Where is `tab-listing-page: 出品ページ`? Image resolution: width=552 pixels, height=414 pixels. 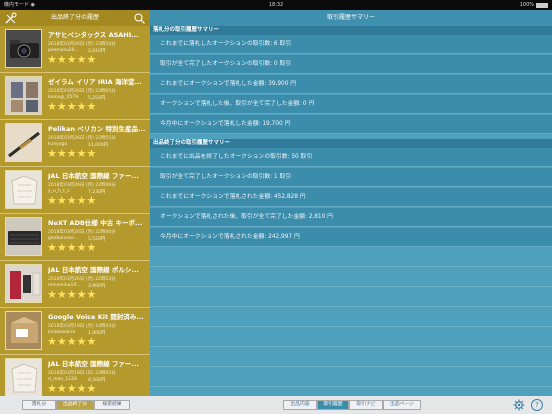
tab-listing-page: 出品ページ is located at coordinates (402, 405).